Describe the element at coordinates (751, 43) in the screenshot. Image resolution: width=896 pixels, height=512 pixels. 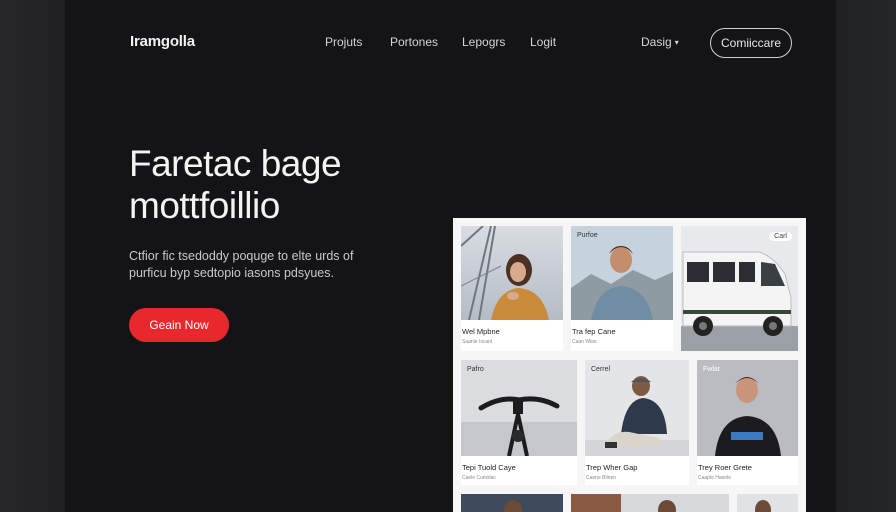
I see `contact-button: Comiiccare` at that location.